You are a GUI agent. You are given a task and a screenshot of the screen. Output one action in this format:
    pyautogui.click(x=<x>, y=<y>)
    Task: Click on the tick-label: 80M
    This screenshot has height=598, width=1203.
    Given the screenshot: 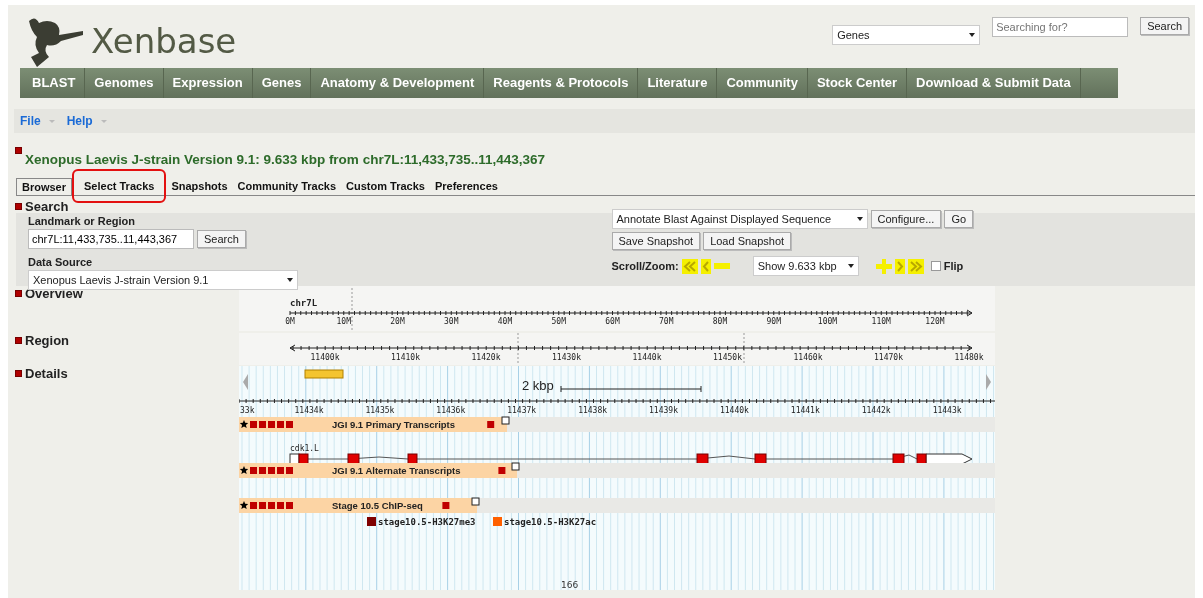 What is the action you would take?
    pyautogui.click(x=720, y=321)
    